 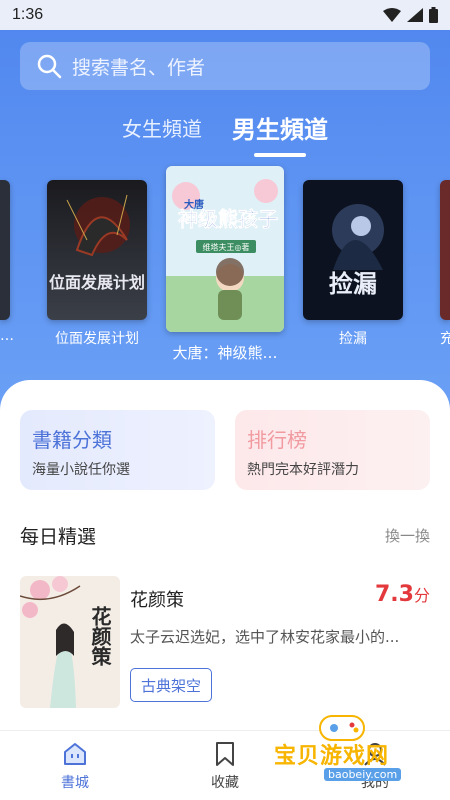 I want to click on cover-title-text: 位面发展计划, so click(x=97, y=282).